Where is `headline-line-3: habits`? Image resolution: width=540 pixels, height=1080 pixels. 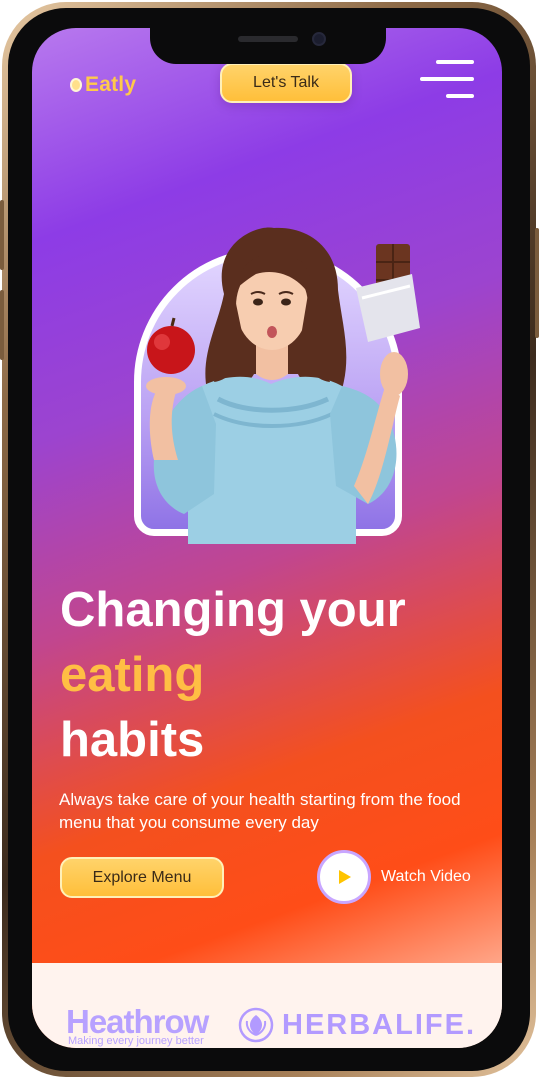 headline-line-3: habits is located at coordinates (132, 740).